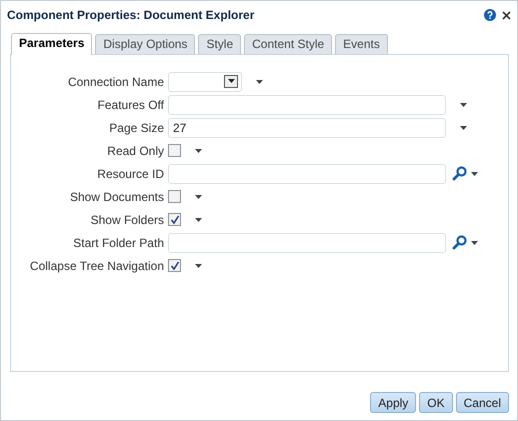  What do you see at coordinates (436, 402) in the screenshot?
I see `dialog-button: OK` at bounding box center [436, 402].